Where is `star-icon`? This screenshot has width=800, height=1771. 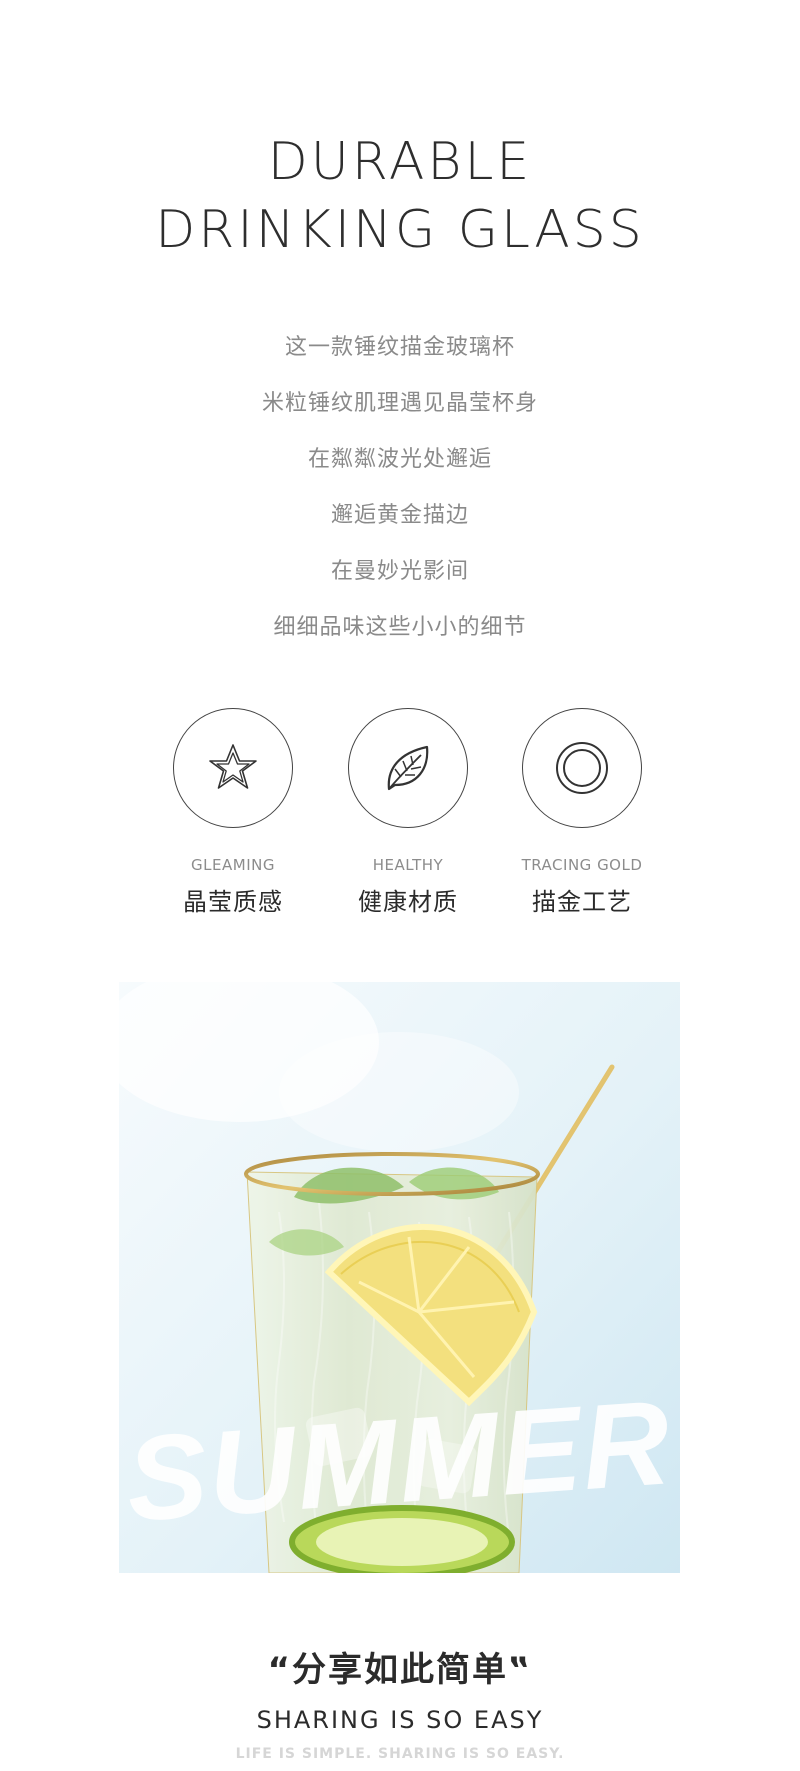 star-icon is located at coordinates (233, 766).